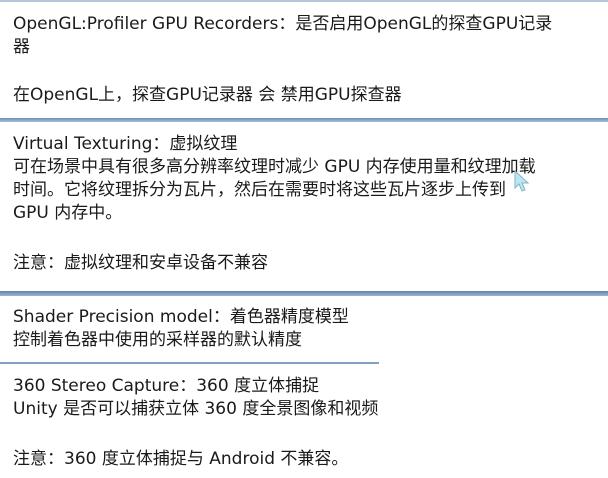  Describe the element at coordinates (181, 317) in the screenshot. I see `shader-precision-title: Shader Precision model：着色器精度模型` at that location.